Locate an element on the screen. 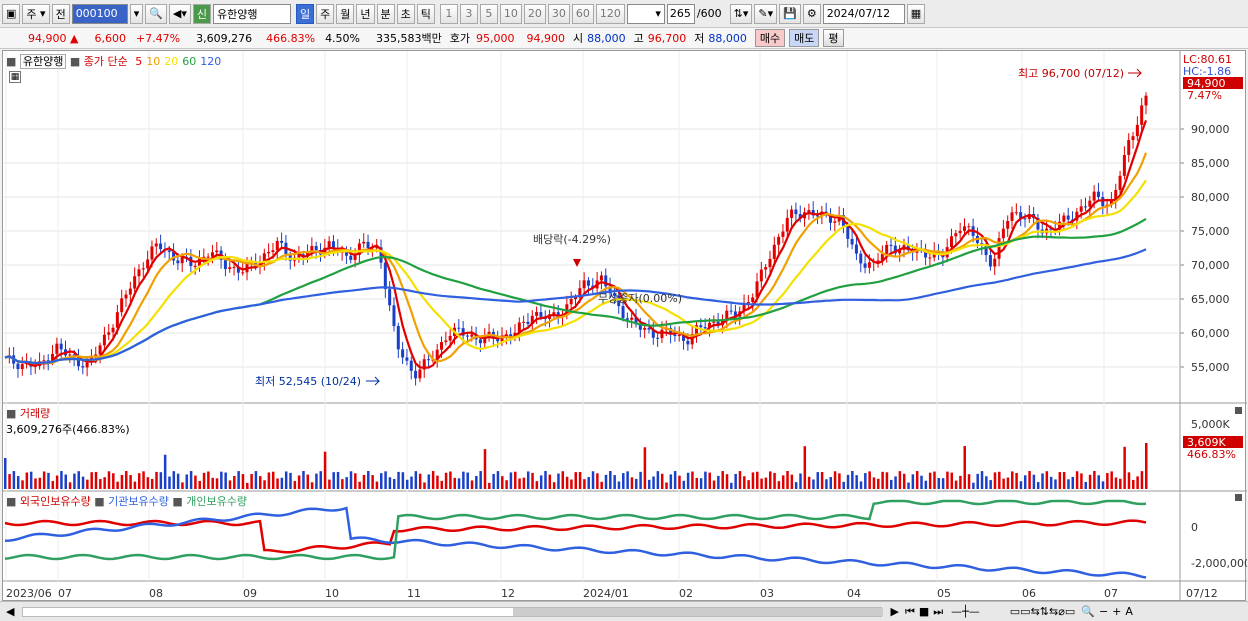  code-dropdown-icon: ▾ is located at coordinates (136, 13).